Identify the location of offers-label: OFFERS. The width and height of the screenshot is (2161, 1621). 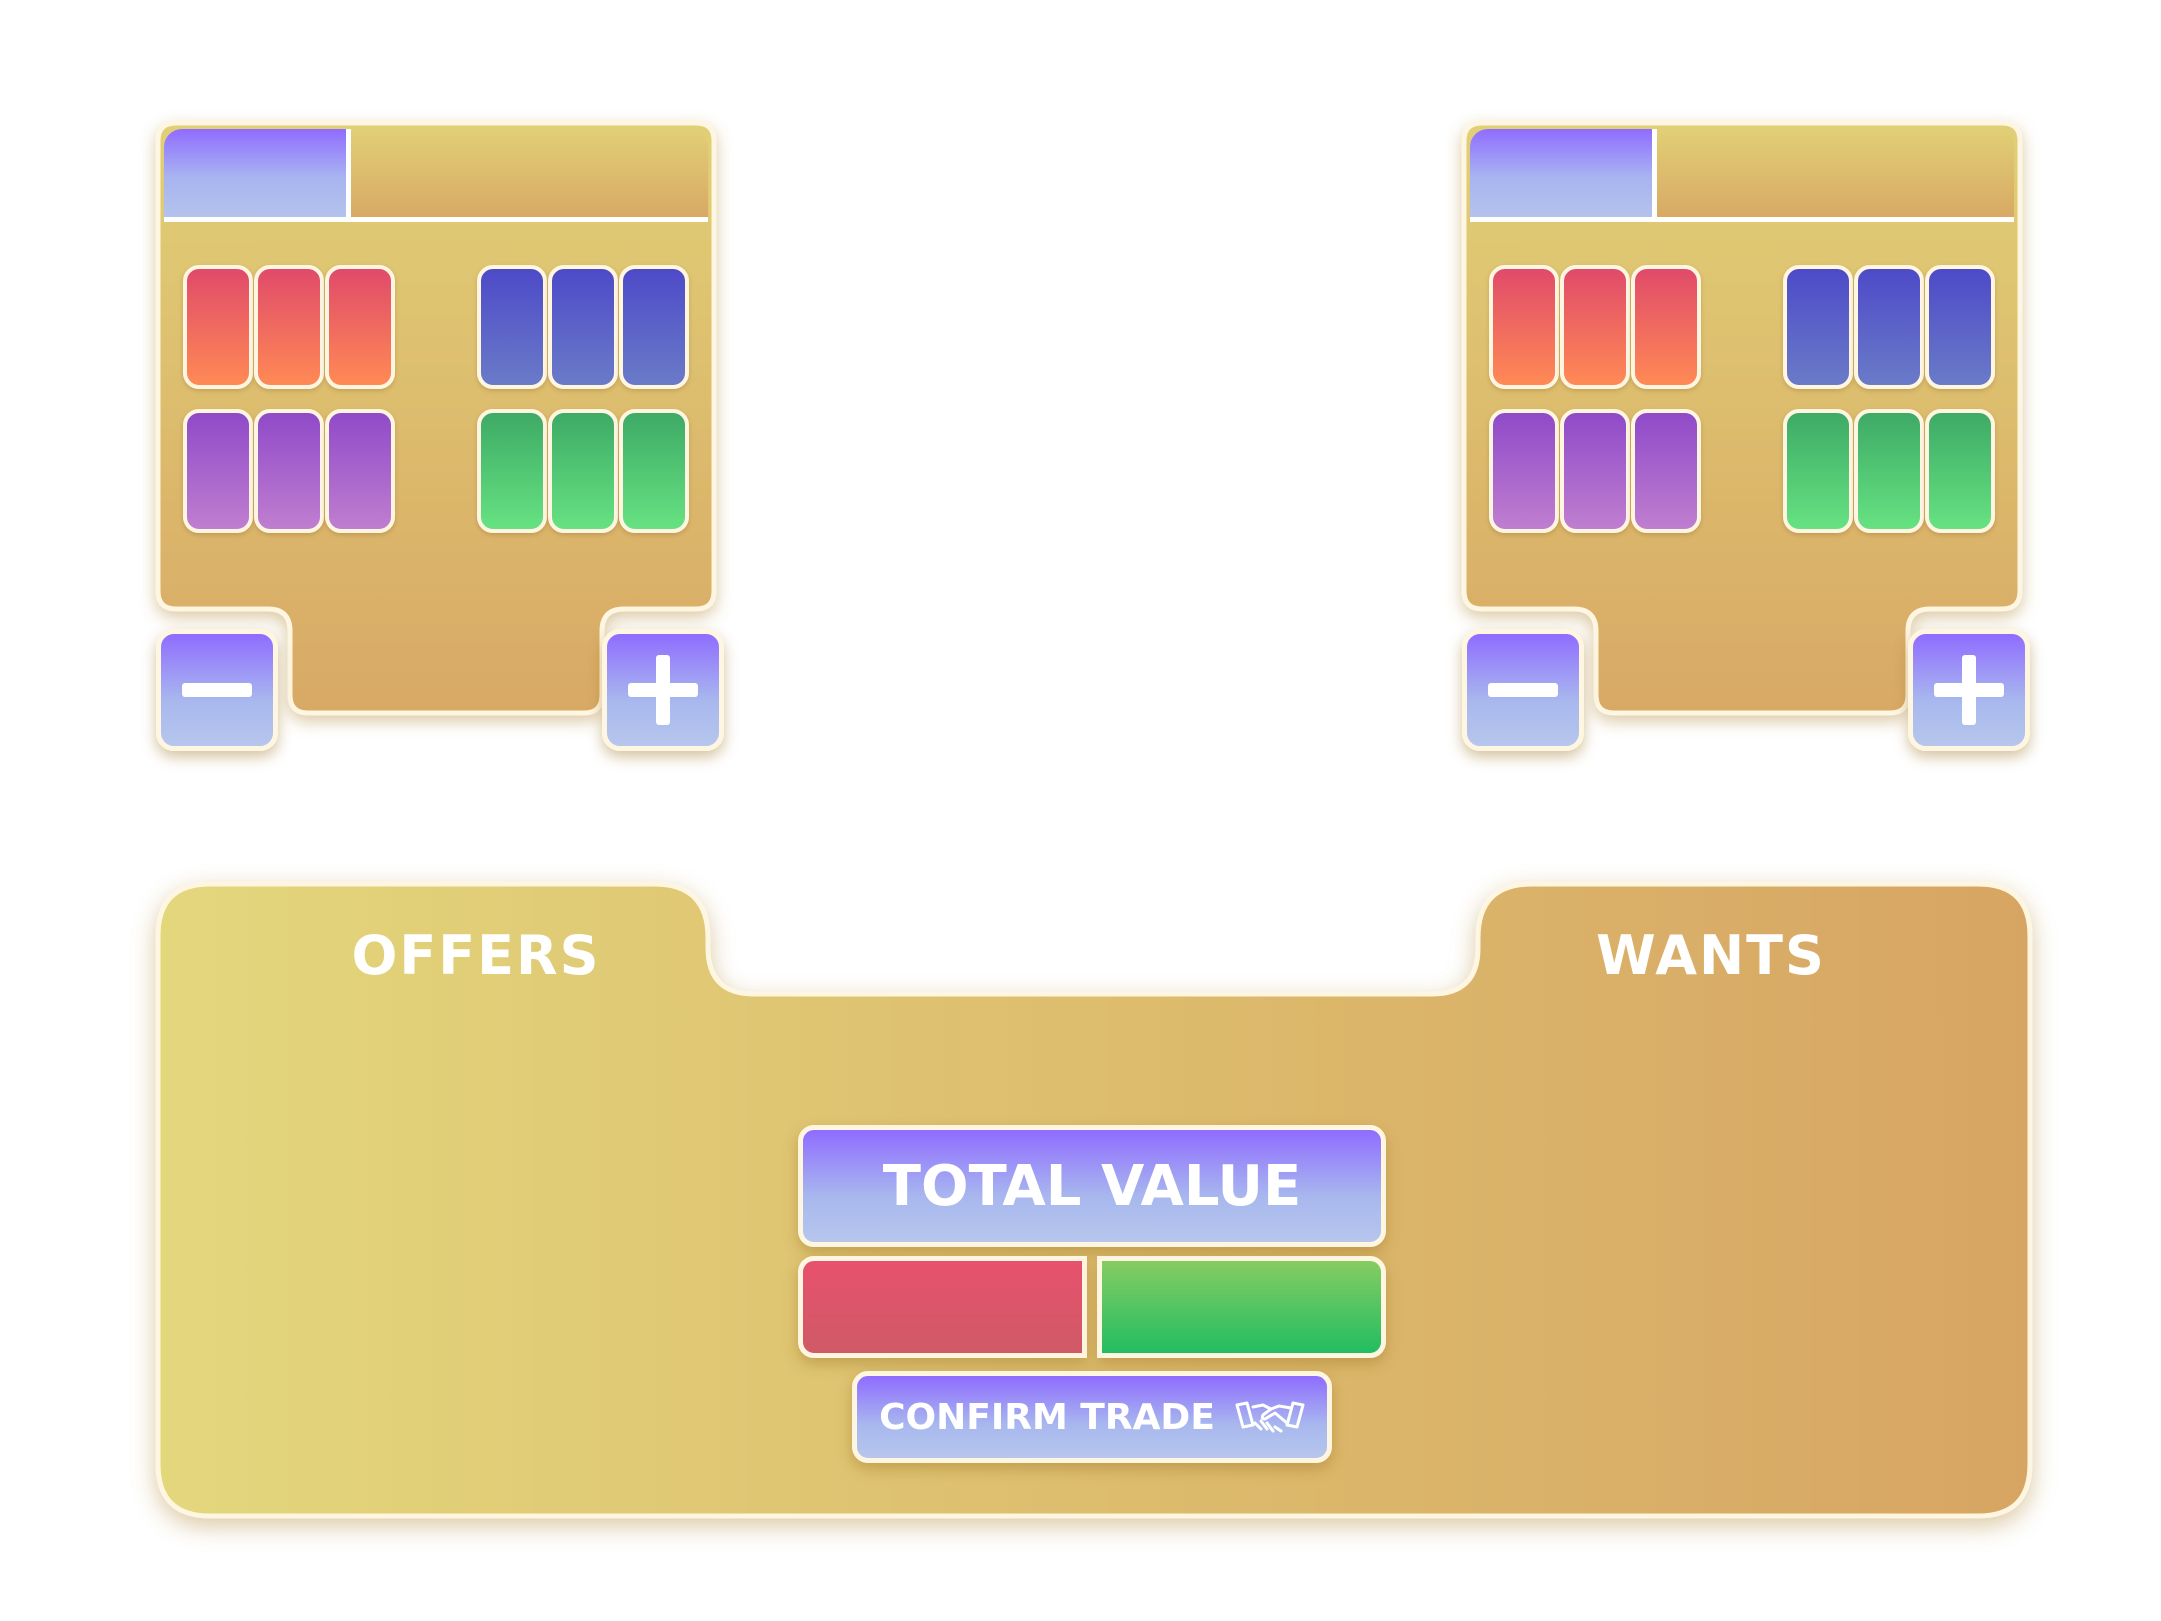
(476, 955).